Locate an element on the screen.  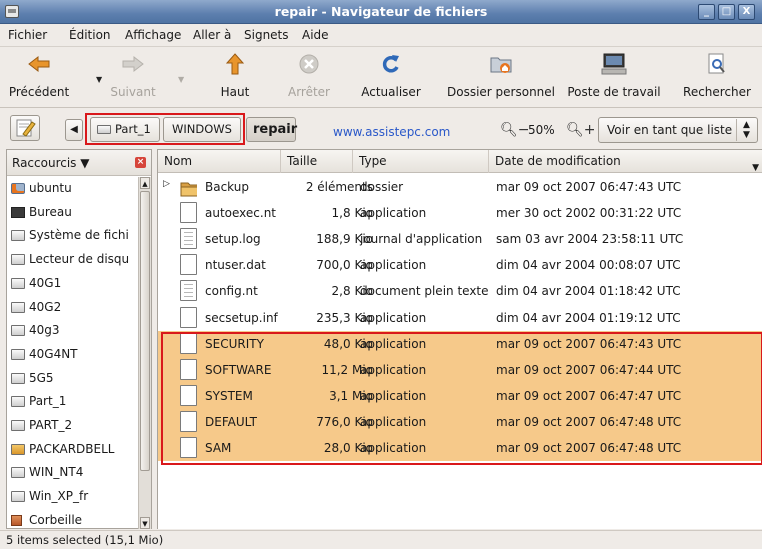
sidebar-close-icon: × is located at coordinates (140, 162).